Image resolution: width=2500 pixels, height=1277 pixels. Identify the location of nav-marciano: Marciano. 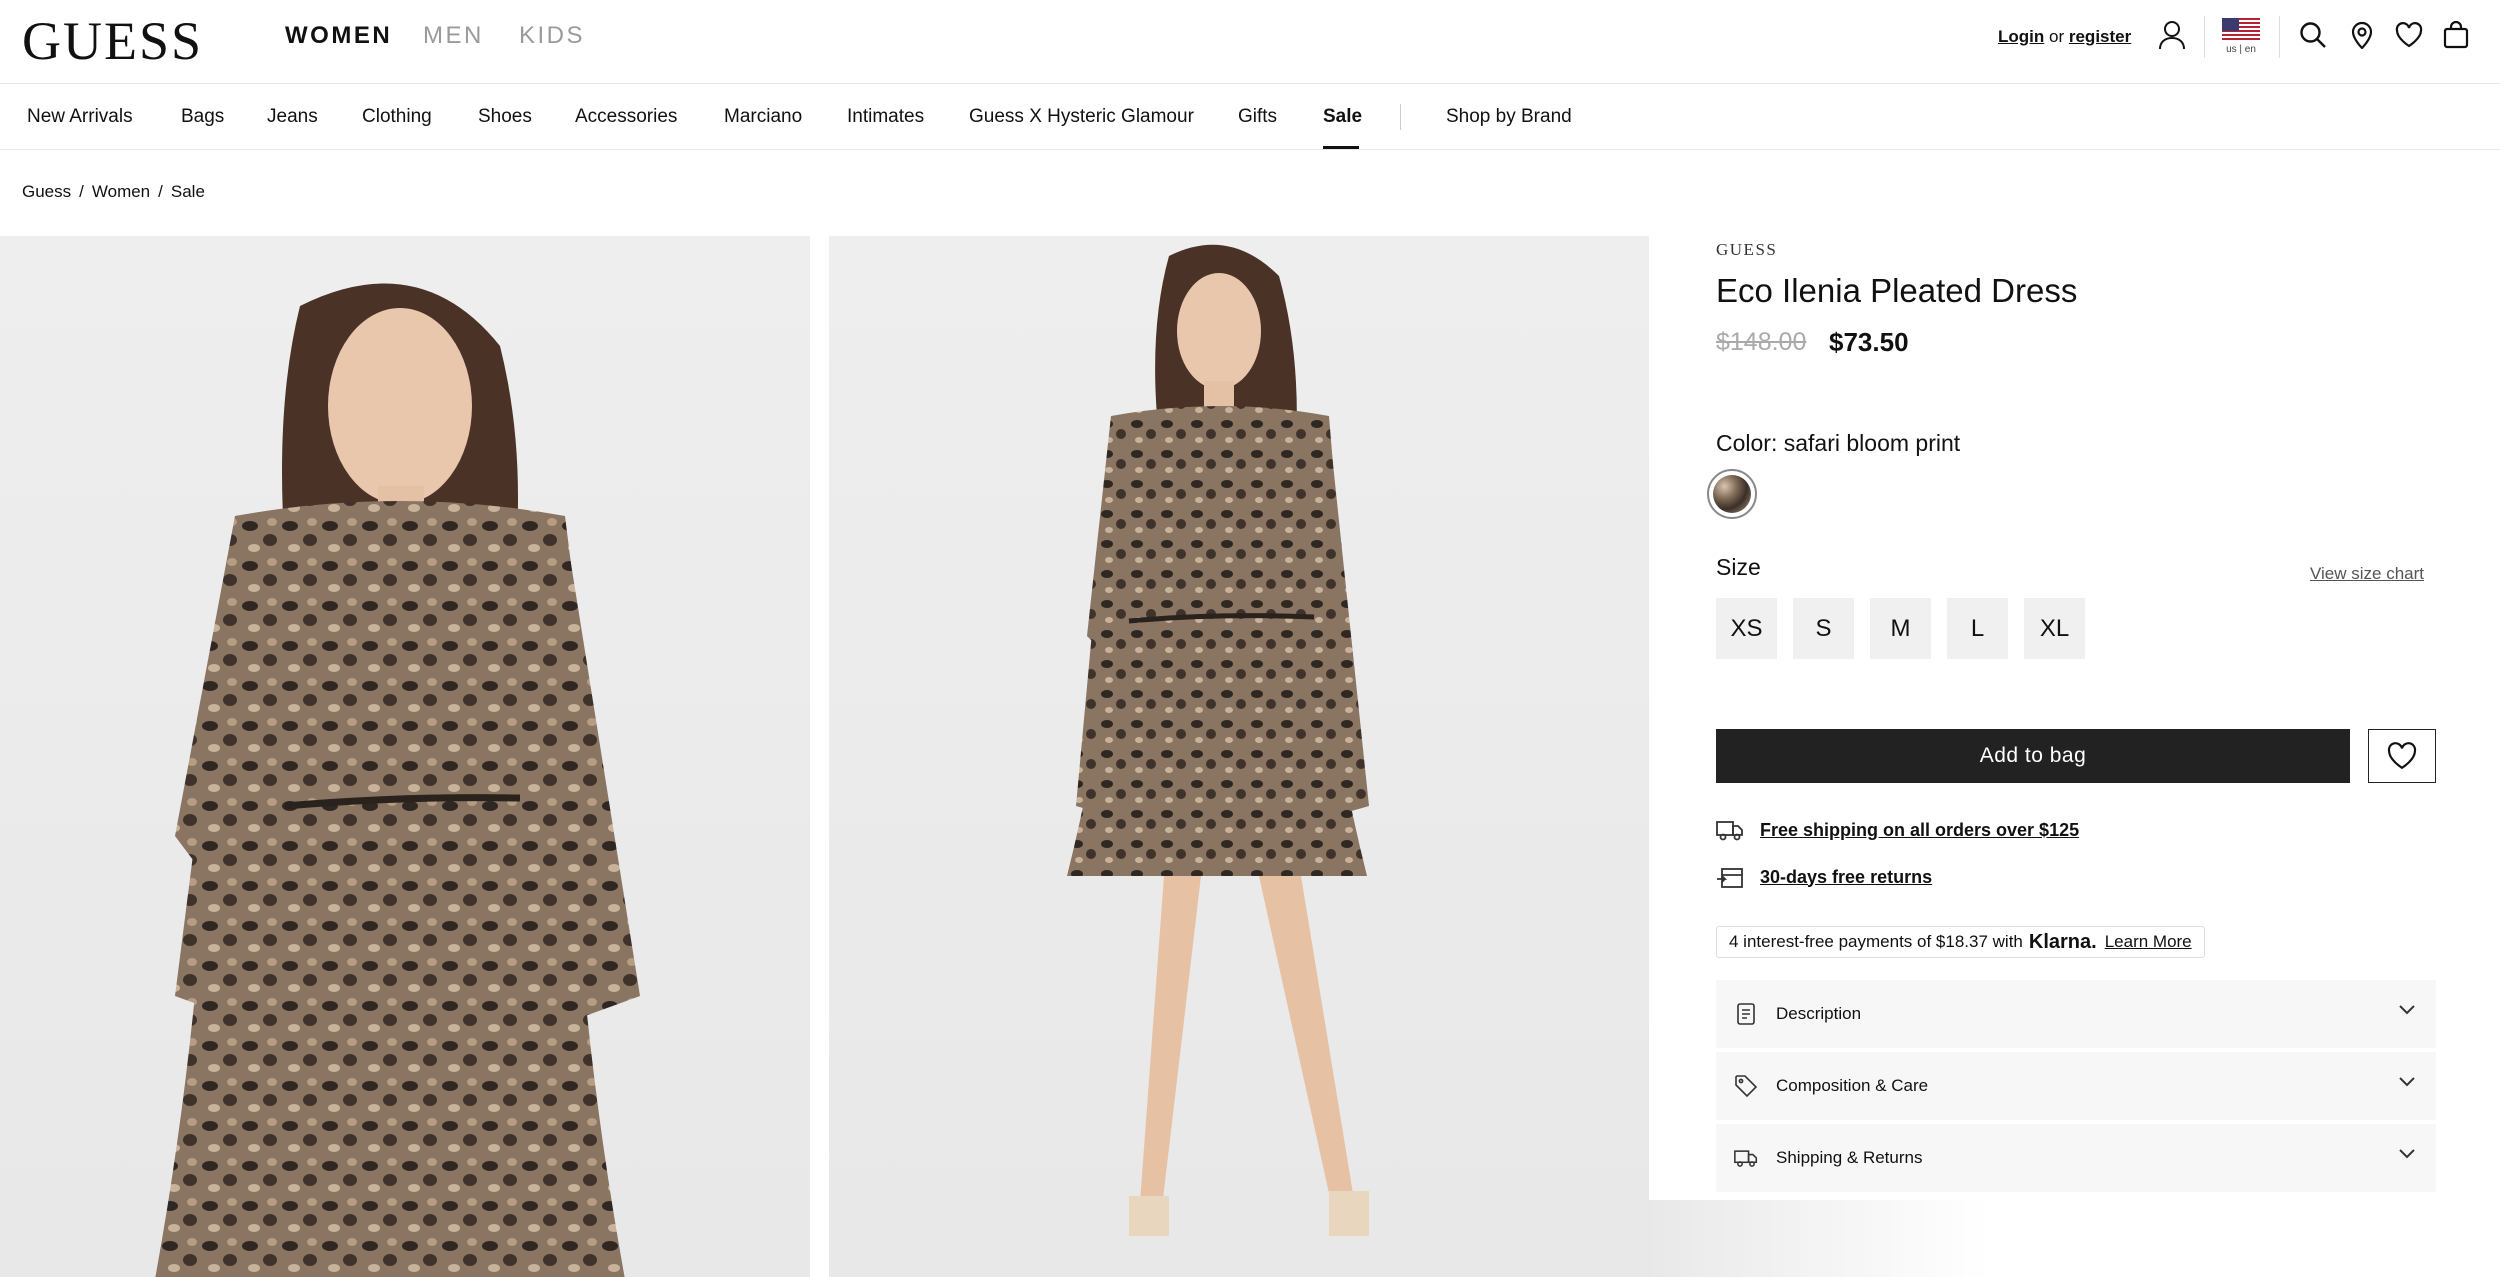
(763, 117).